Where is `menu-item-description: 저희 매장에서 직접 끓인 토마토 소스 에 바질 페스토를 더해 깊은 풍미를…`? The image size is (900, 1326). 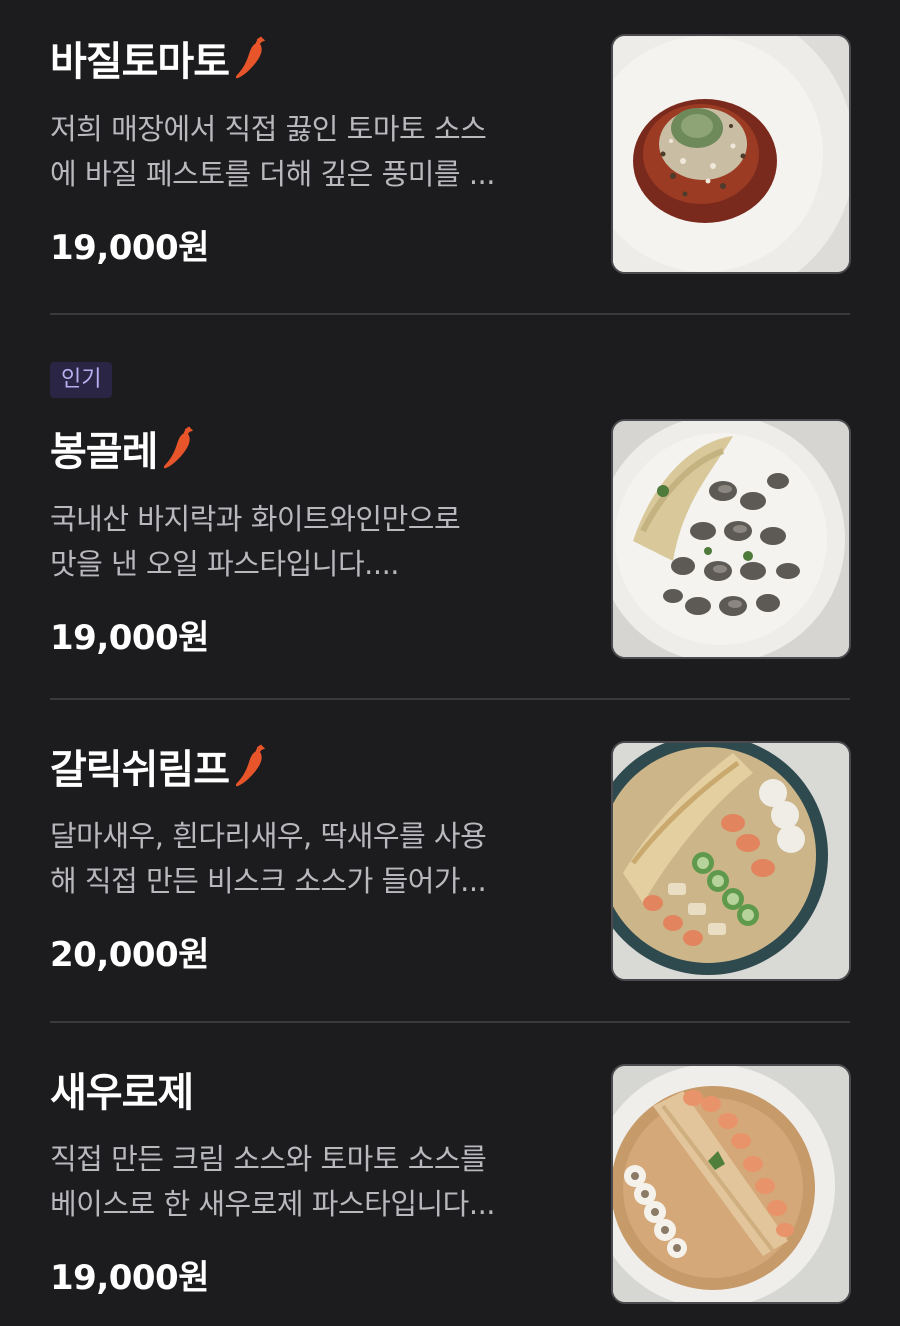
menu-item-description: 저희 매장에서 직접 끓인 토마토 소스 에 바질 페스토를 더해 깊은 풍미를… is located at coordinates (305, 152).